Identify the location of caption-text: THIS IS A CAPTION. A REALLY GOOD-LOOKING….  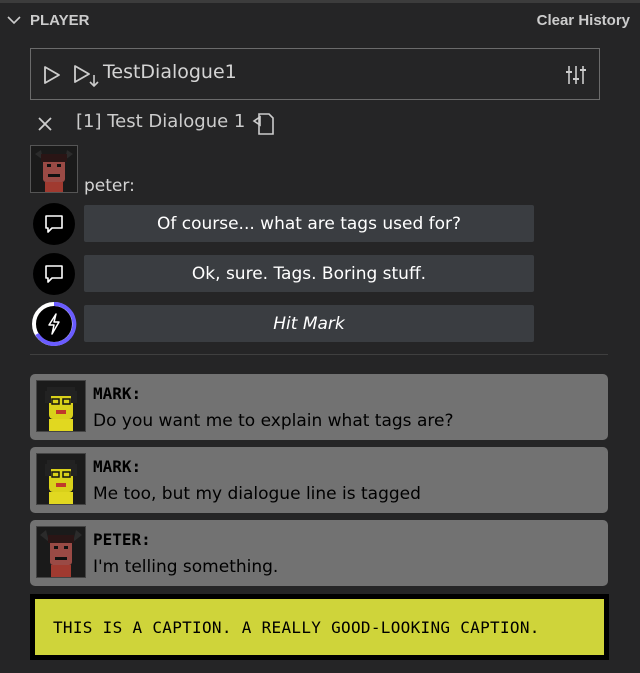
(319, 627).